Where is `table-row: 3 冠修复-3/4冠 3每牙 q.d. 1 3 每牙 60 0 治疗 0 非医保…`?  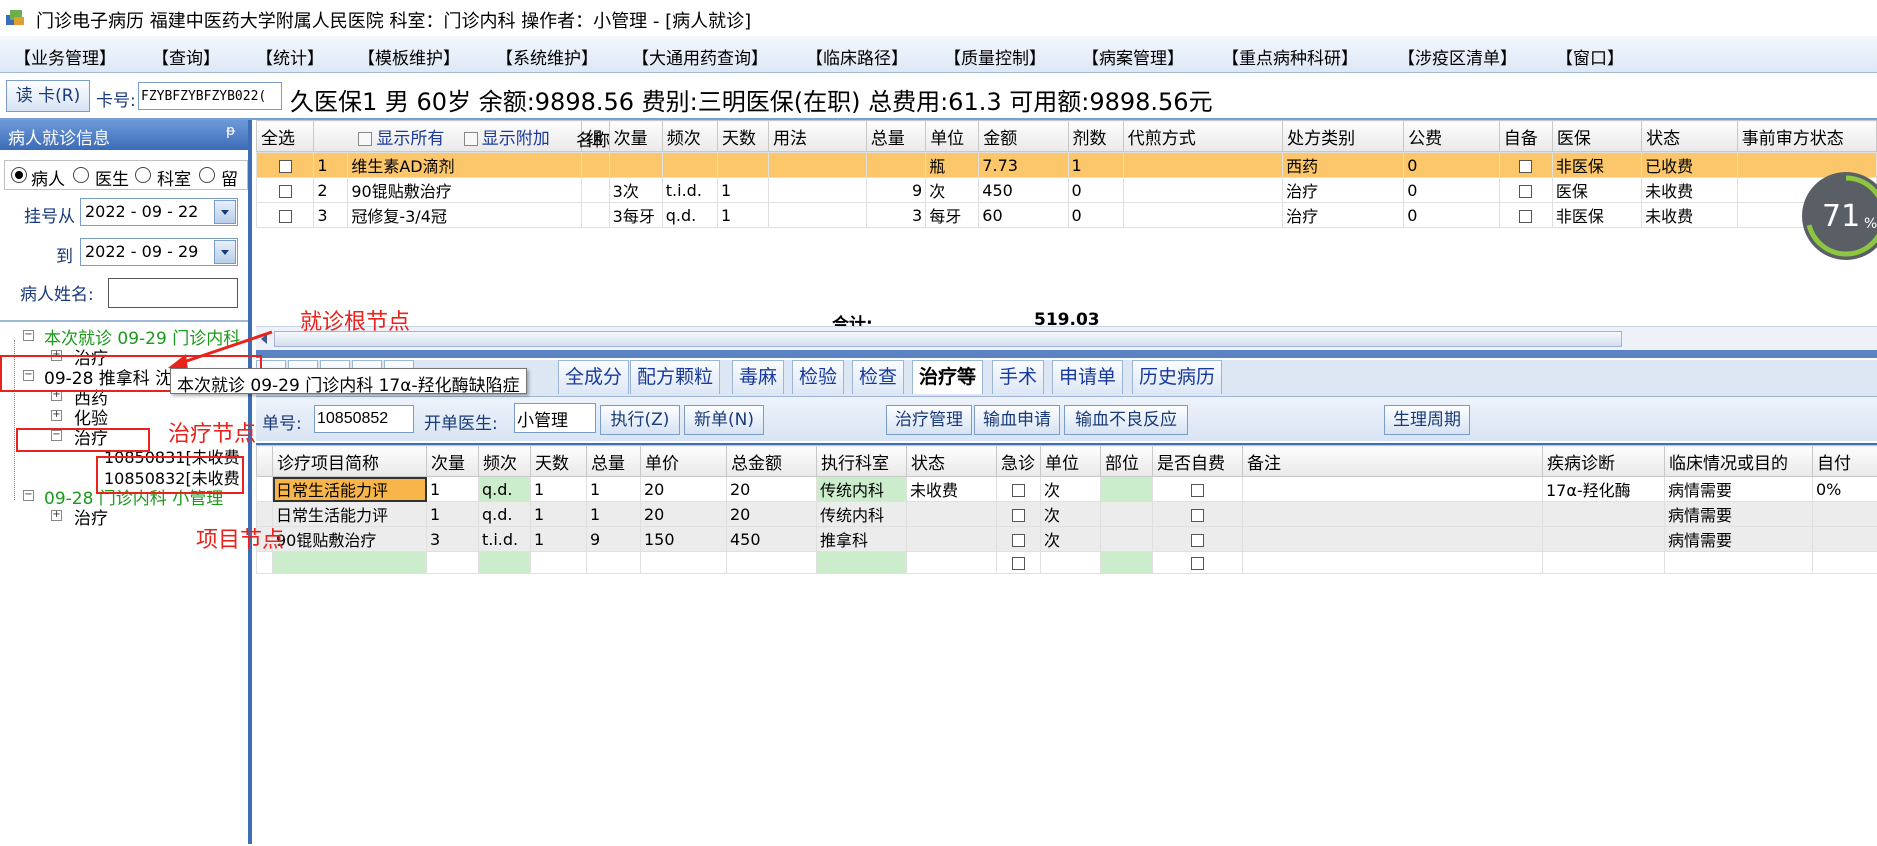
table-row: 3 冠修复-3/4冠 3每牙 q.d. 1 3 每牙 60 0 治疗 0 非医保… is located at coordinates (1067, 215).